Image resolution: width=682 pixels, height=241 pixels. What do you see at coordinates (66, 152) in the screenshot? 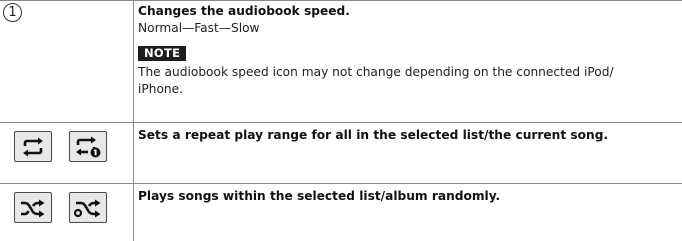
I see `row-2-icon-cell` at bounding box center [66, 152].